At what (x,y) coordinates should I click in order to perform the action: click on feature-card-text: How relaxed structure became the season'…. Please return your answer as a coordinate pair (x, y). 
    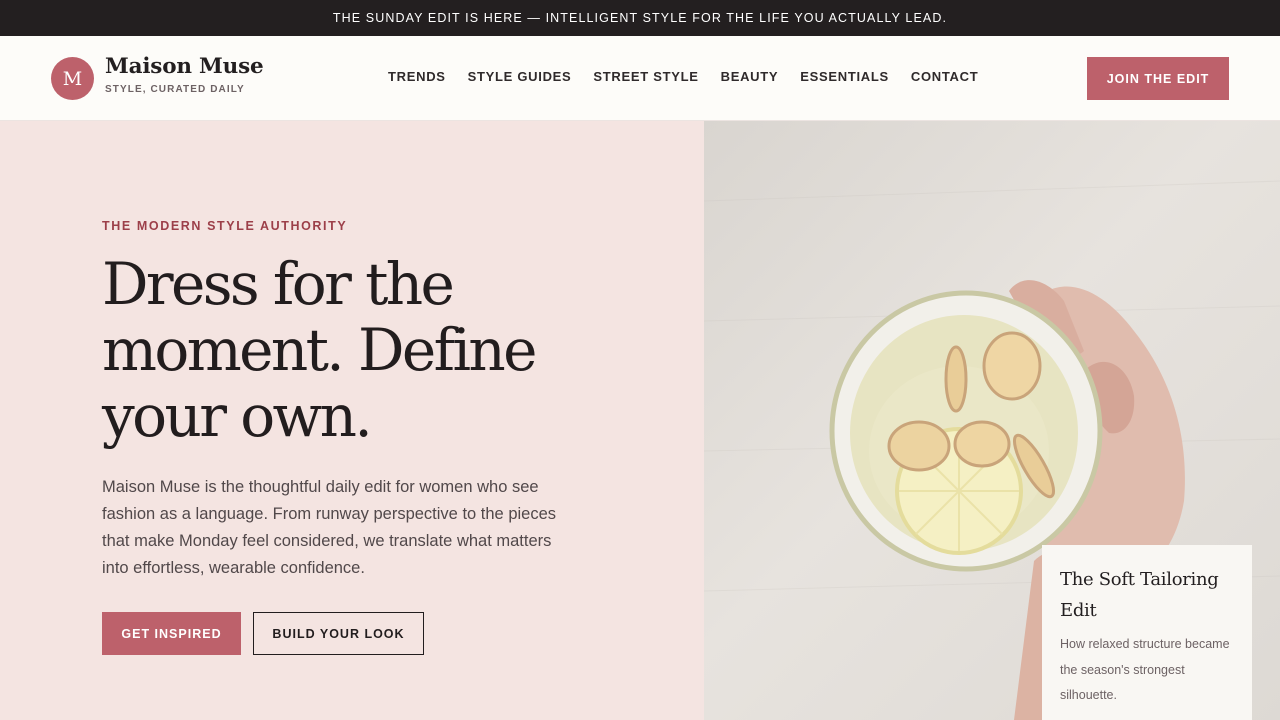
    Looking at the image, I should click on (1145, 669).